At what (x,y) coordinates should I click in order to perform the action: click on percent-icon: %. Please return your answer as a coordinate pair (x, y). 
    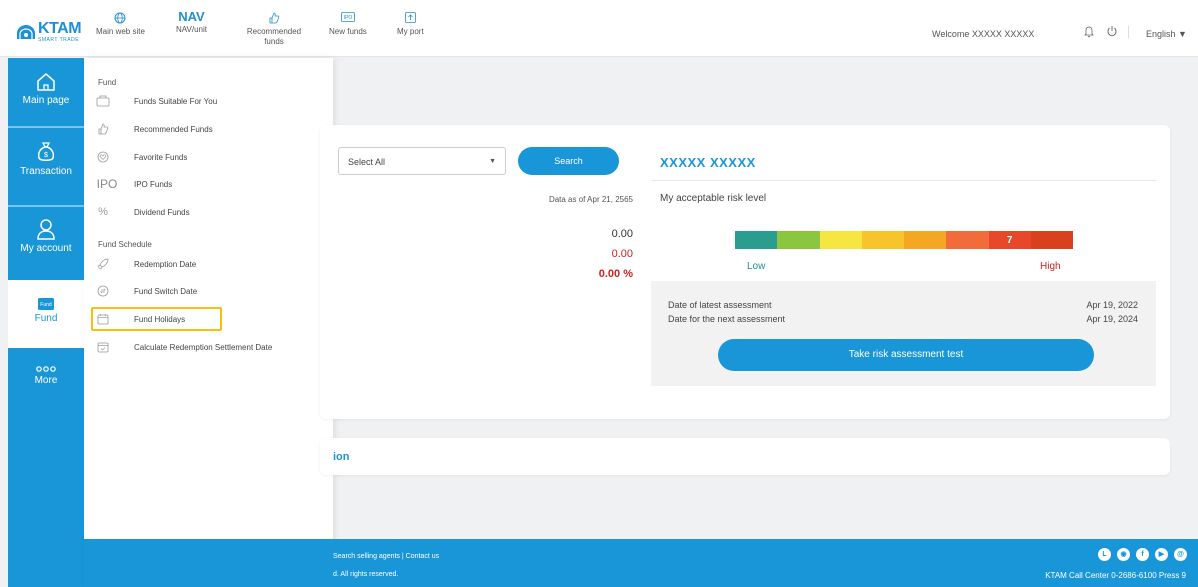
    Looking at the image, I should click on (103, 212).